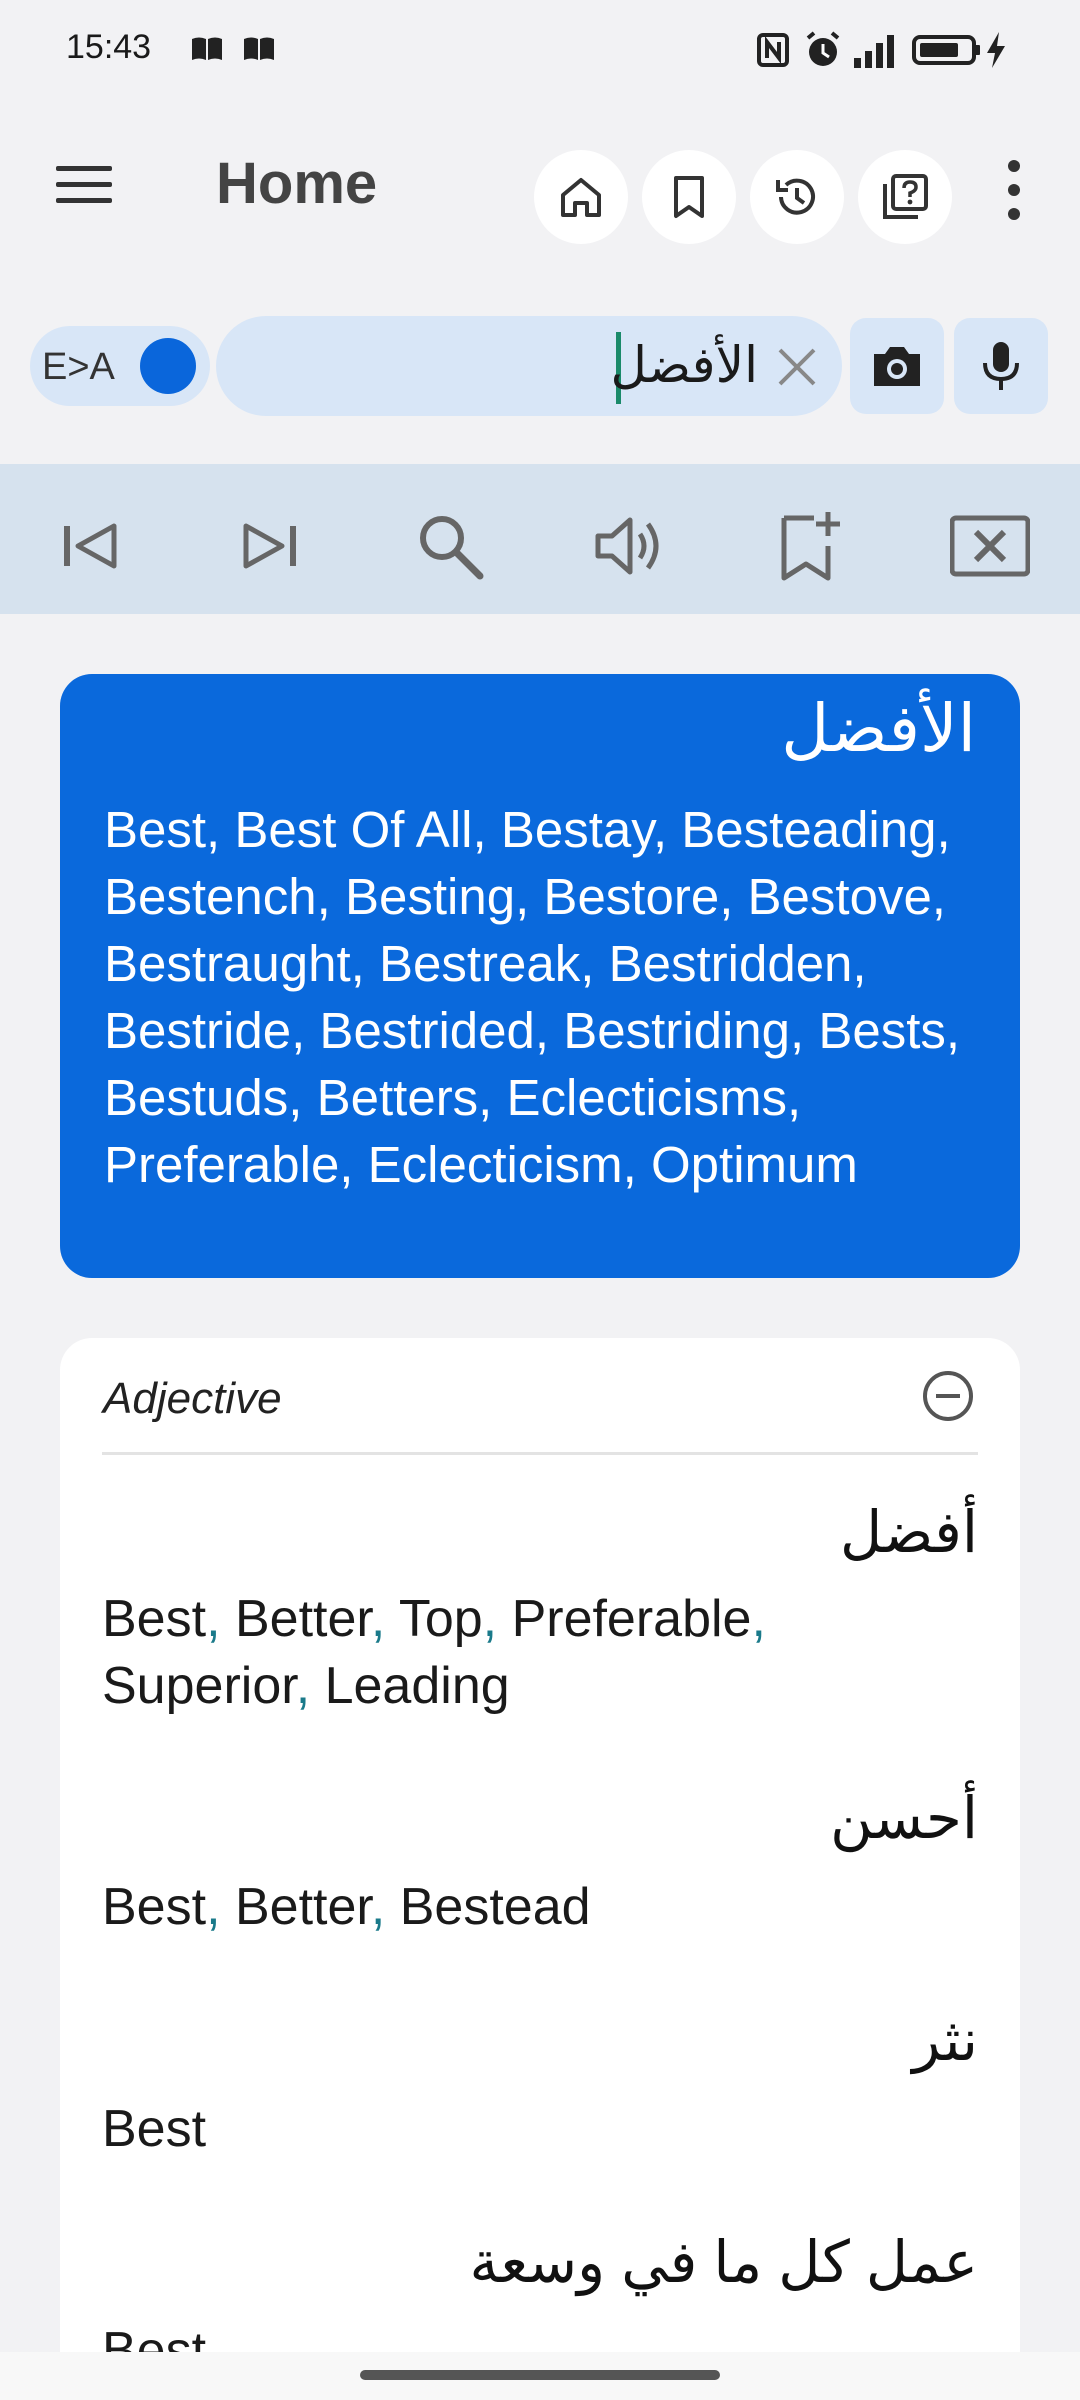  I want to click on toggle-knob, so click(168, 366).